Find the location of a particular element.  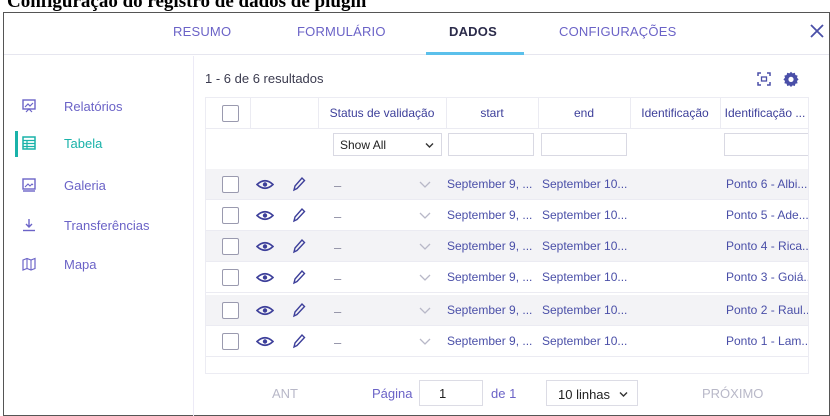

table-icon is located at coordinates (29, 143).